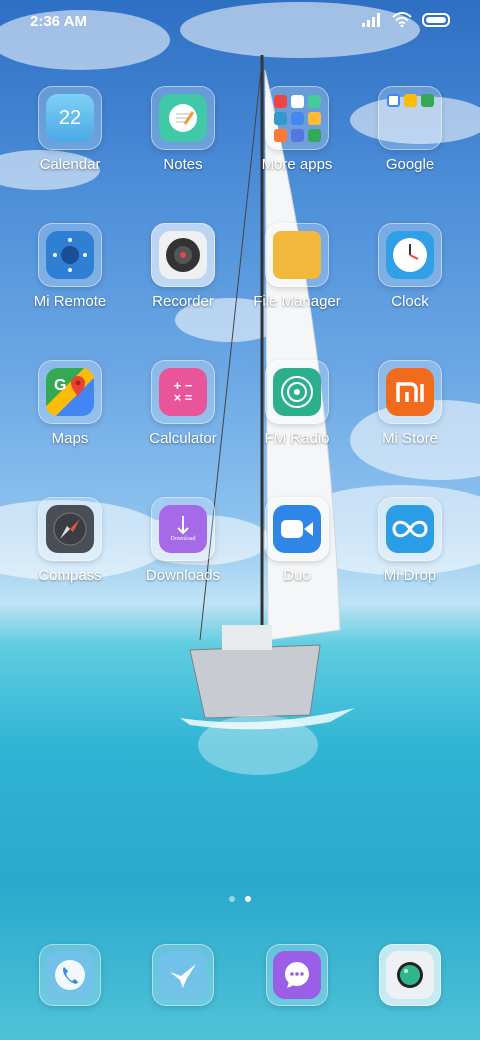  I want to click on phone-icon, so click(70, 975).